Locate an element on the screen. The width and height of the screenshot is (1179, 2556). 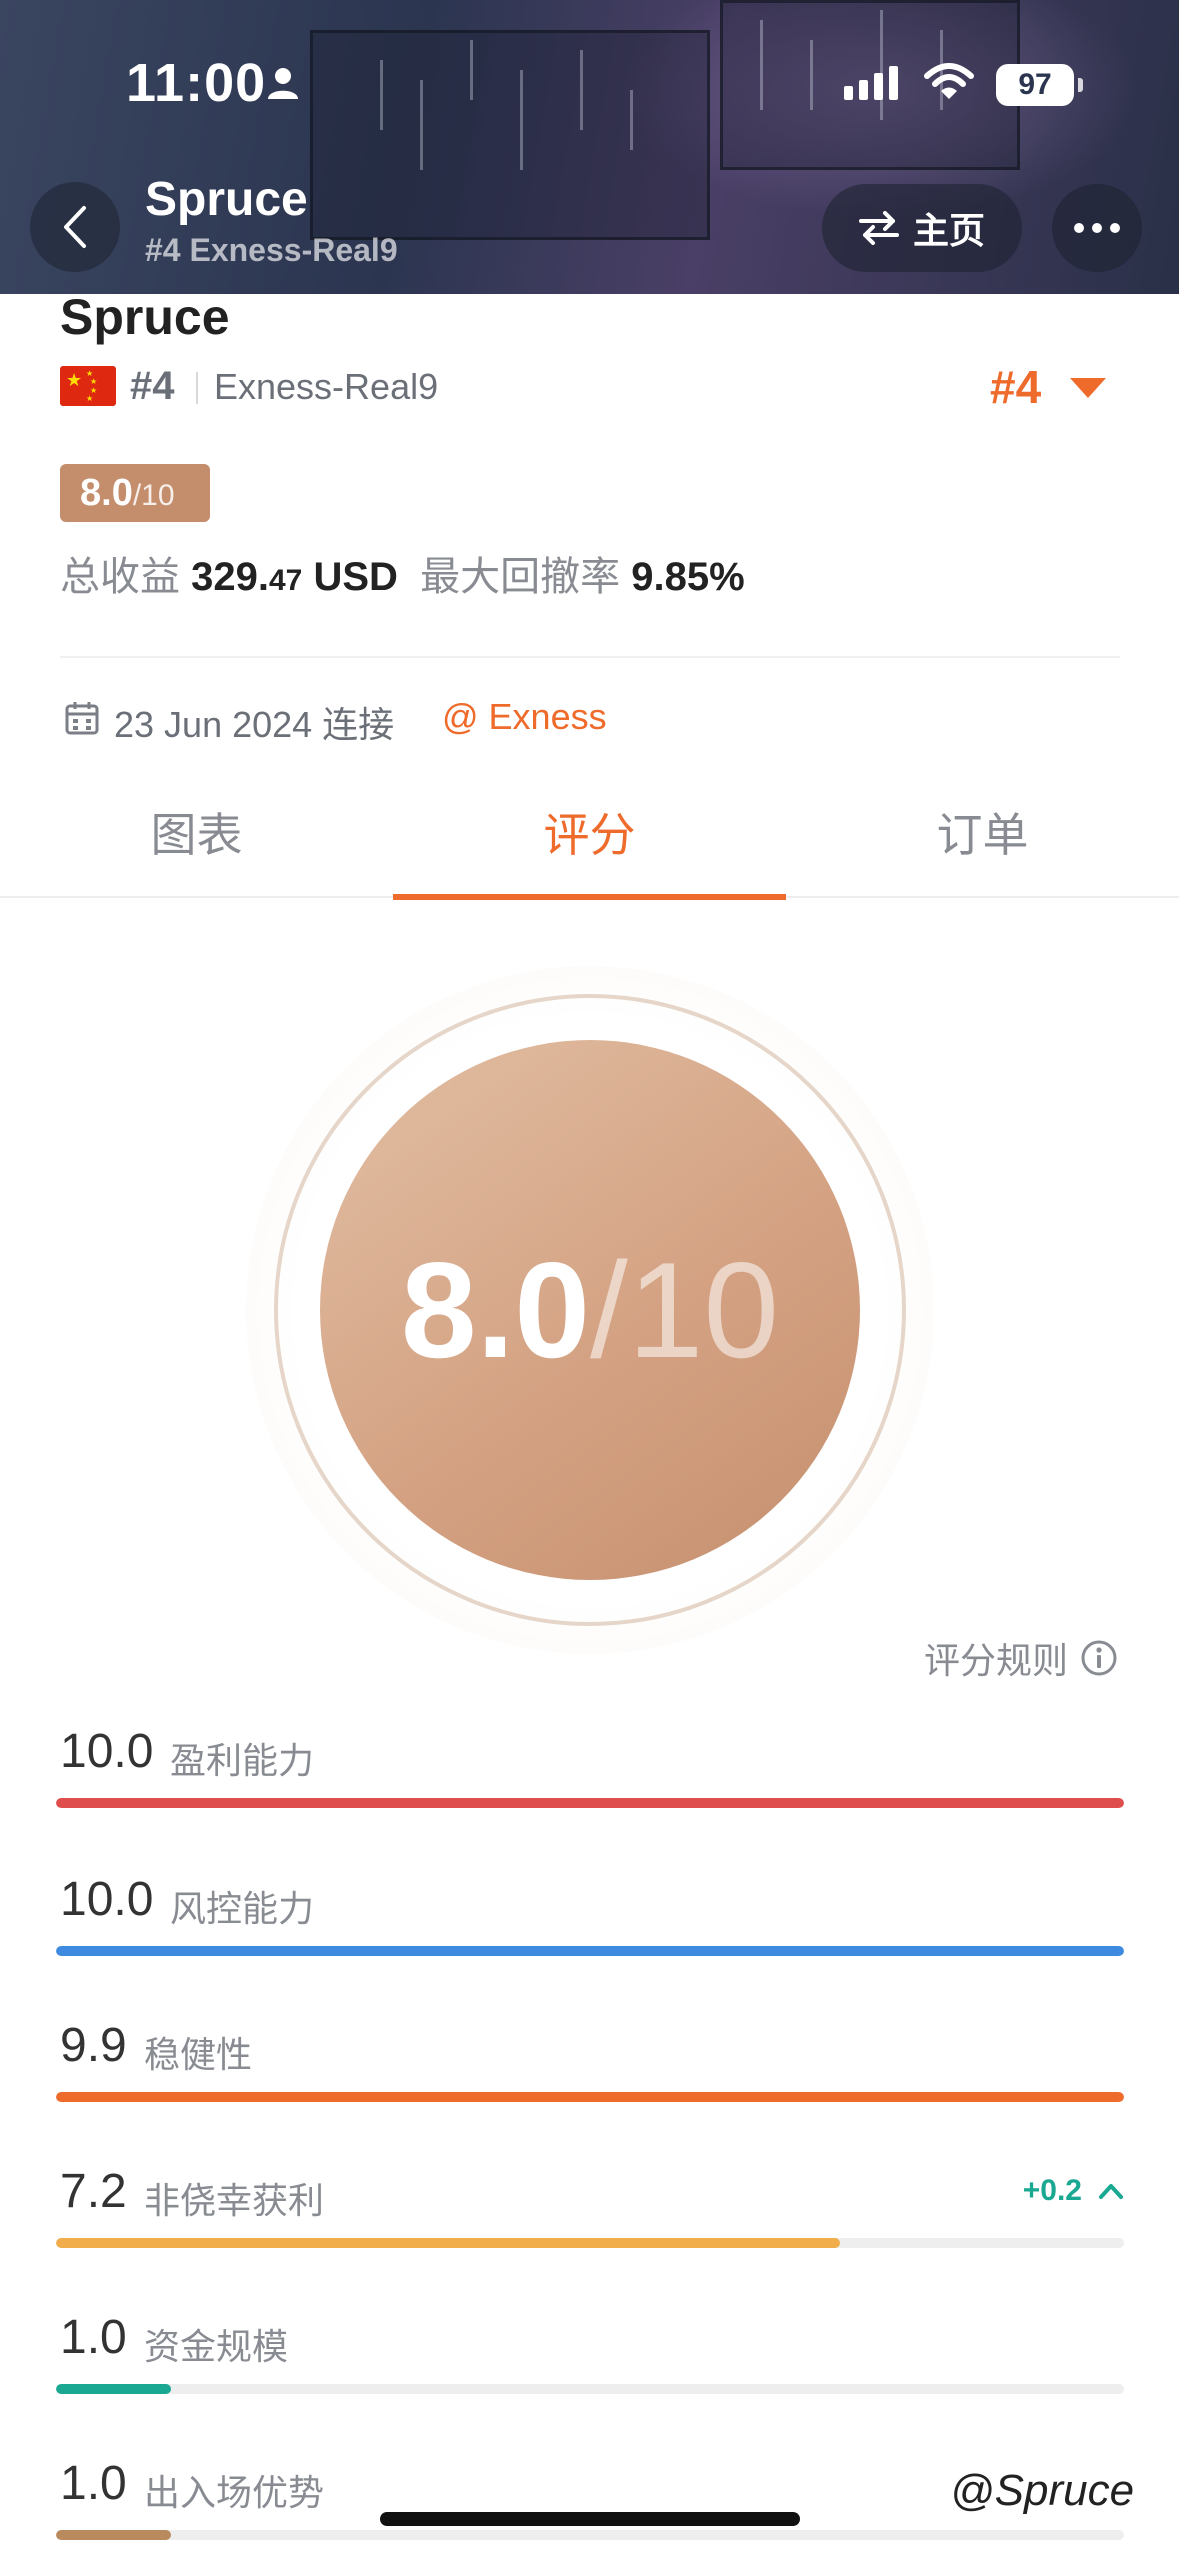
watermark: @Spruce is located at coordinates (1042, 2490).